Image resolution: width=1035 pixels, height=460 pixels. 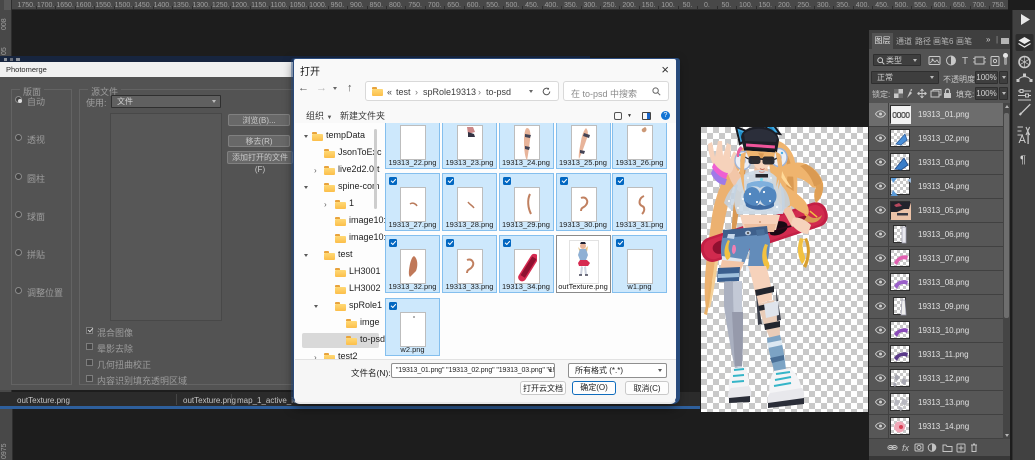 I want to click on svg-text: fx, so click(x=906, y=448).